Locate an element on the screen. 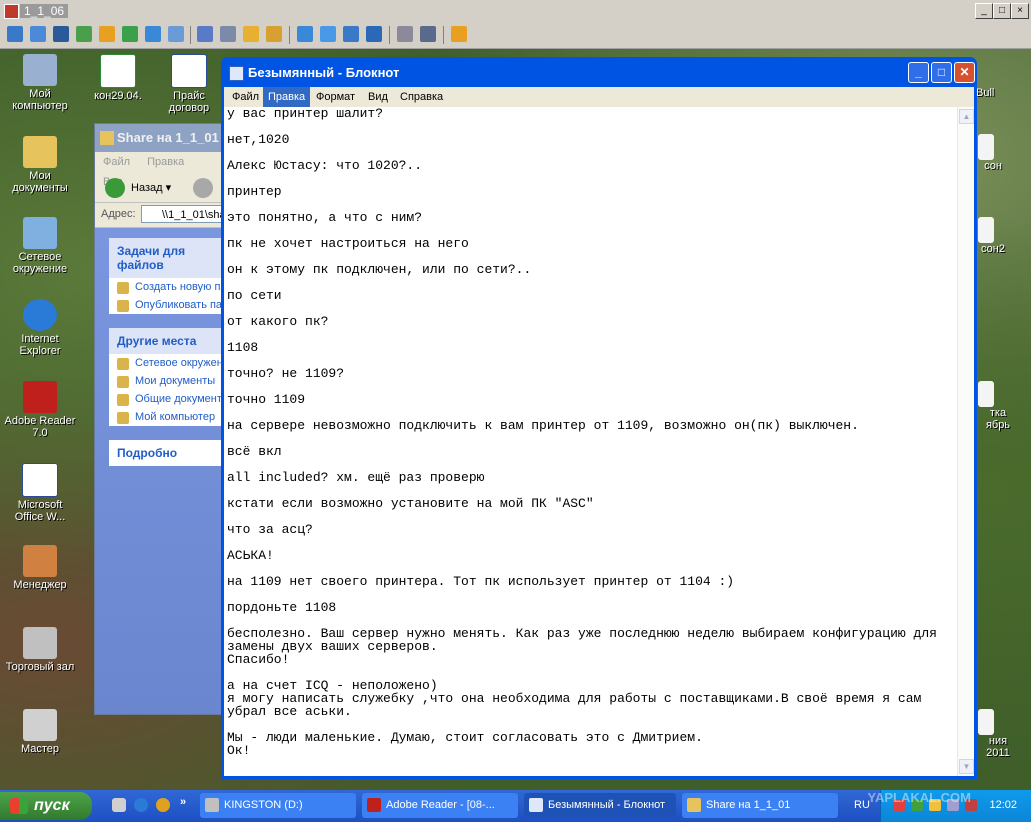 The width and height of the screenshot is (1031, 822). back-arrow-icon is located at coordinates (115, 188).